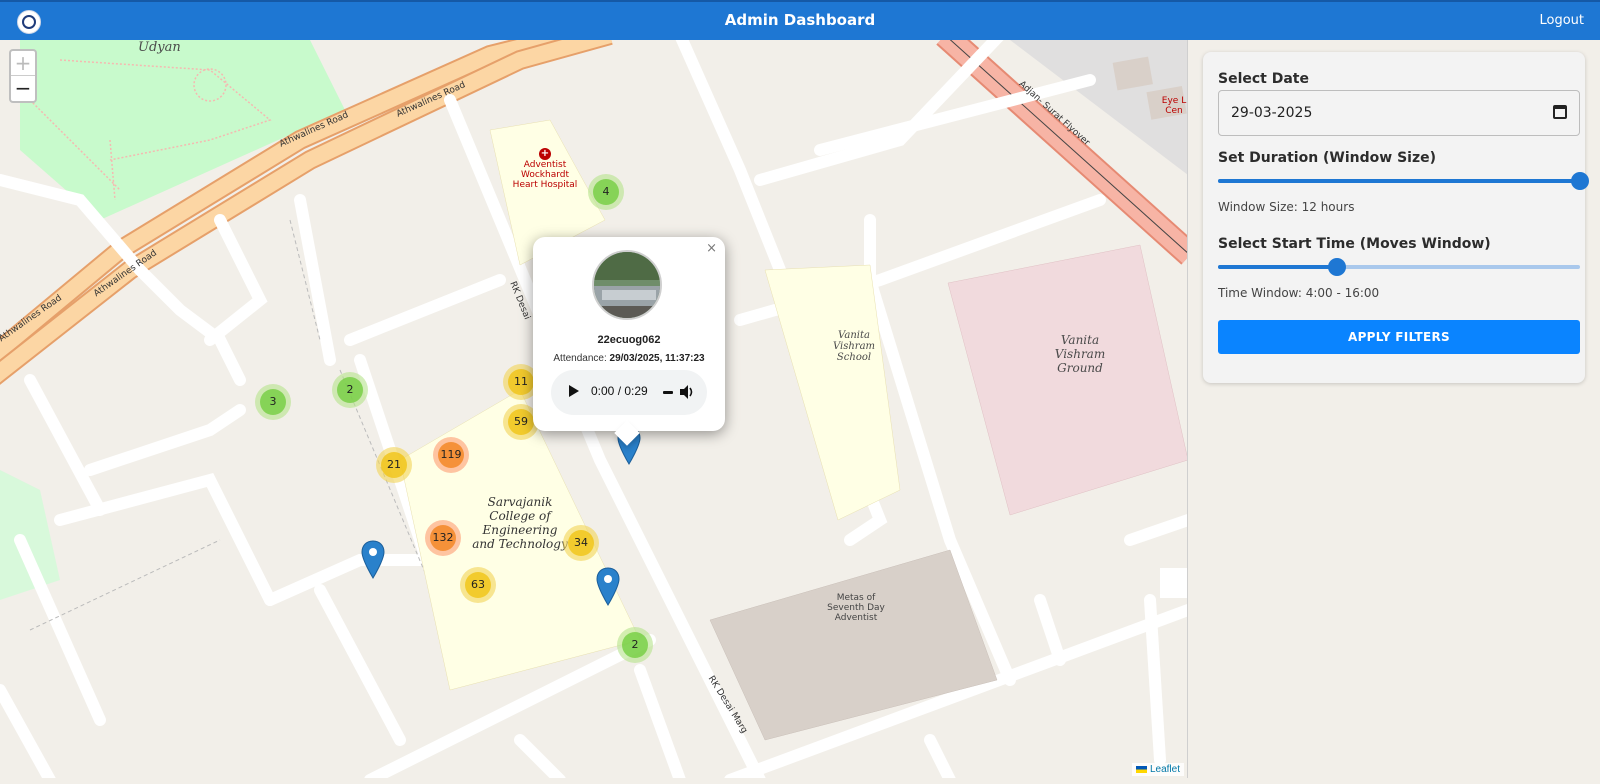 The width and height of the screenshot is (1600, 784). What do you see at coordinates (1174, 106) in the screenshot?
I see `eye-center-label: Eye L Cen` at bounding box center [1174, 106].